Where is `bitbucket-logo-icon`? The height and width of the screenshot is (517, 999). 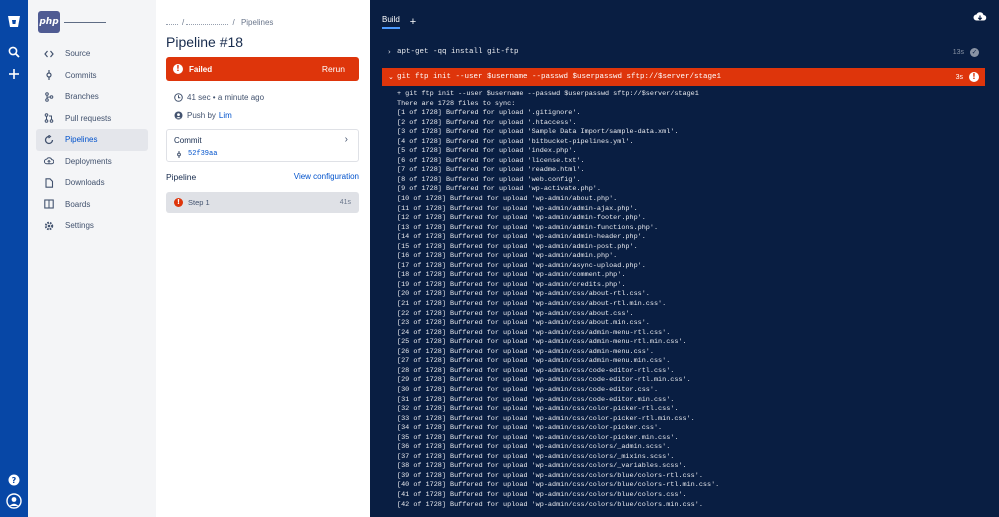
bitbucket-logo-icon is located at coordinates (14, 21).